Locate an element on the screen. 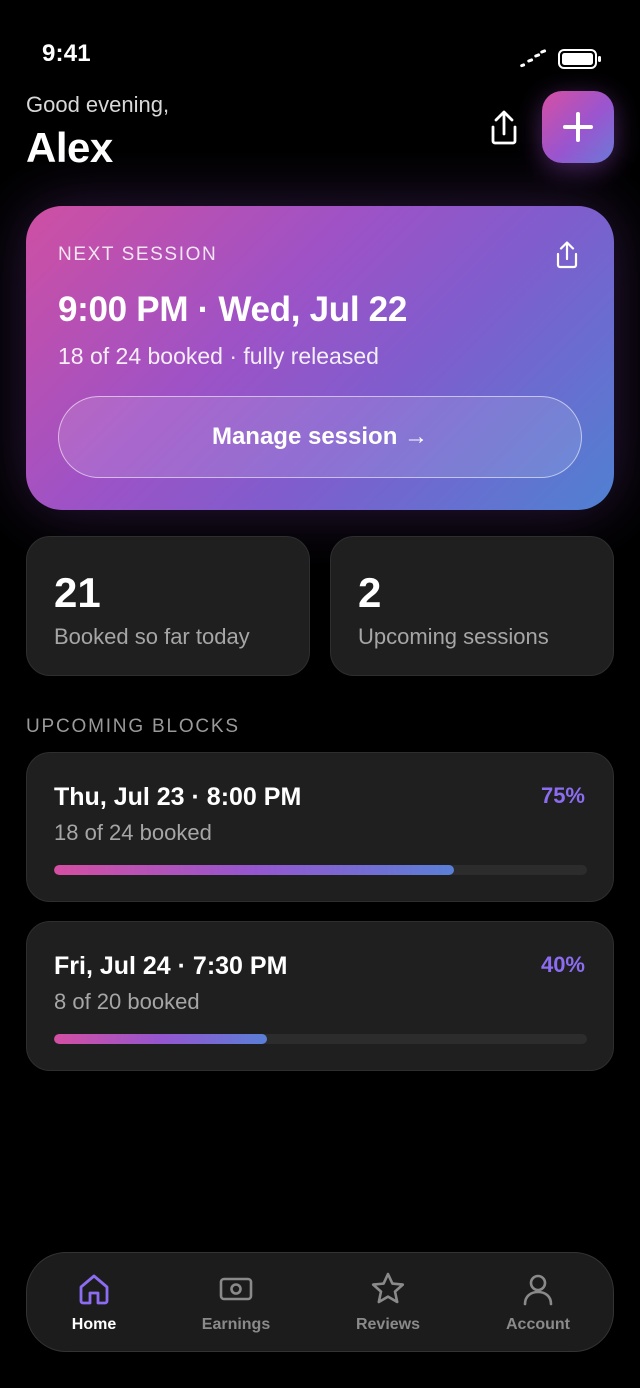 The width and height of the screenshot is (640, 1388). cash-icon is located at coordinates (236, 1289).